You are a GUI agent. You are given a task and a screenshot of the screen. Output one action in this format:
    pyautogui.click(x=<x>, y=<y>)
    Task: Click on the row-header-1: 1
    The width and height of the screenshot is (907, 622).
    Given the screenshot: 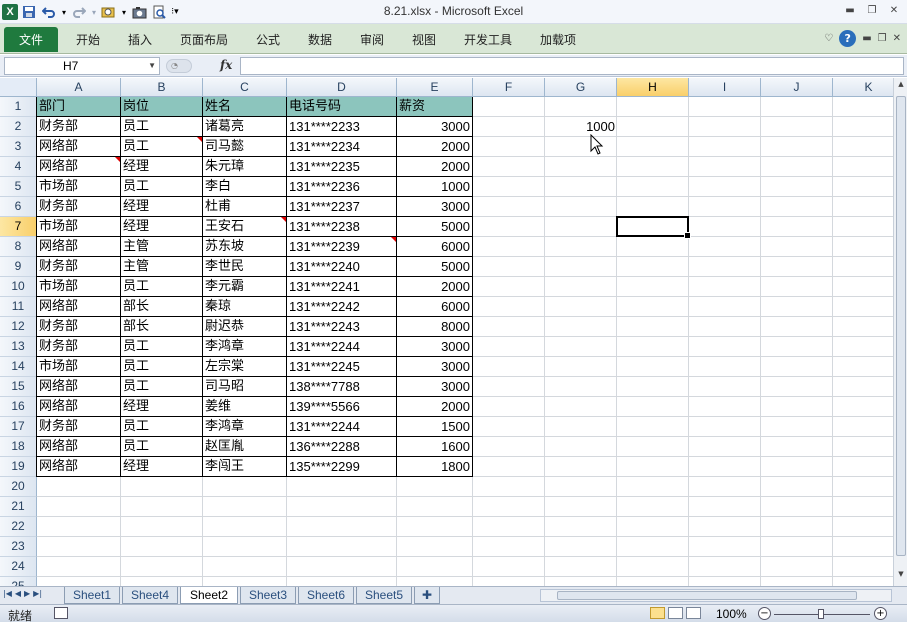 What is the action you would take?
    pyautogui.click(x=18, y=107)
    